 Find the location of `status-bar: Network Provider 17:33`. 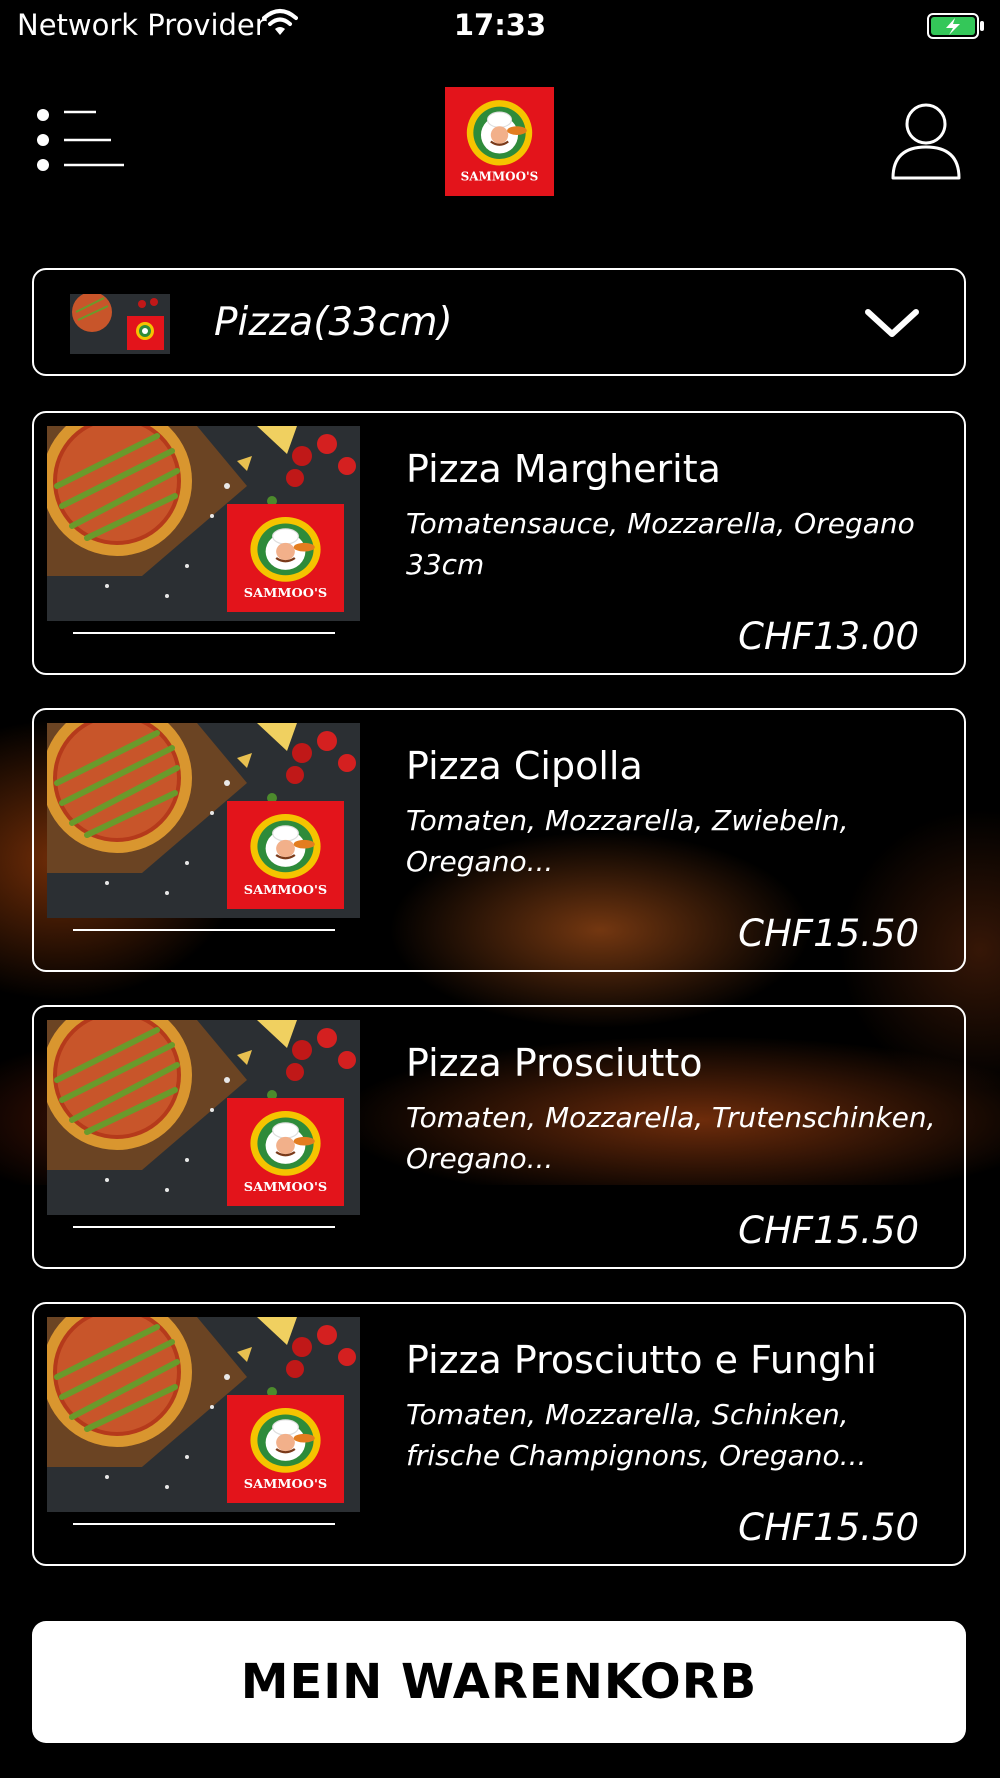

status-bar: Network Provider 17:33 is located at coordinates (500, 26).